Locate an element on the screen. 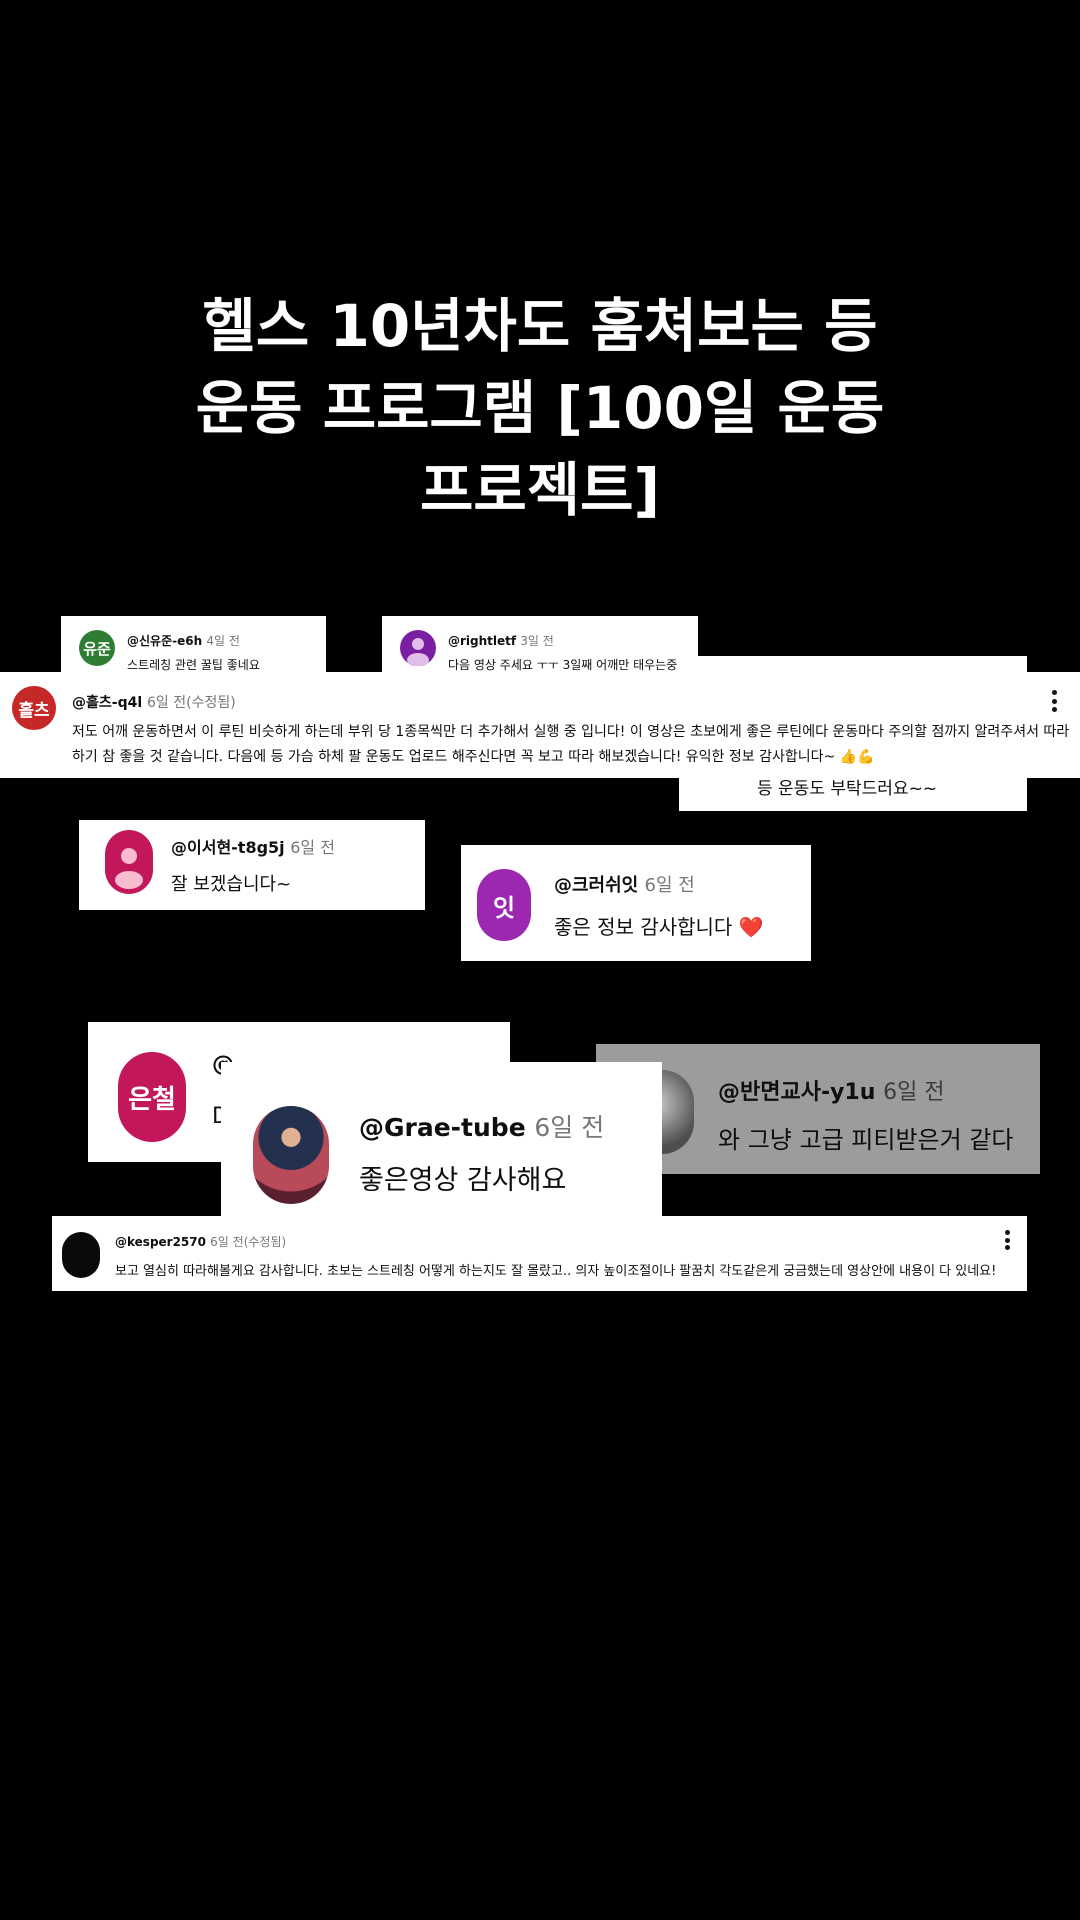 The width and height of the screenshot is (1080, 1920). author-name: @Grae-tube is located at coordinates (442, 1127).